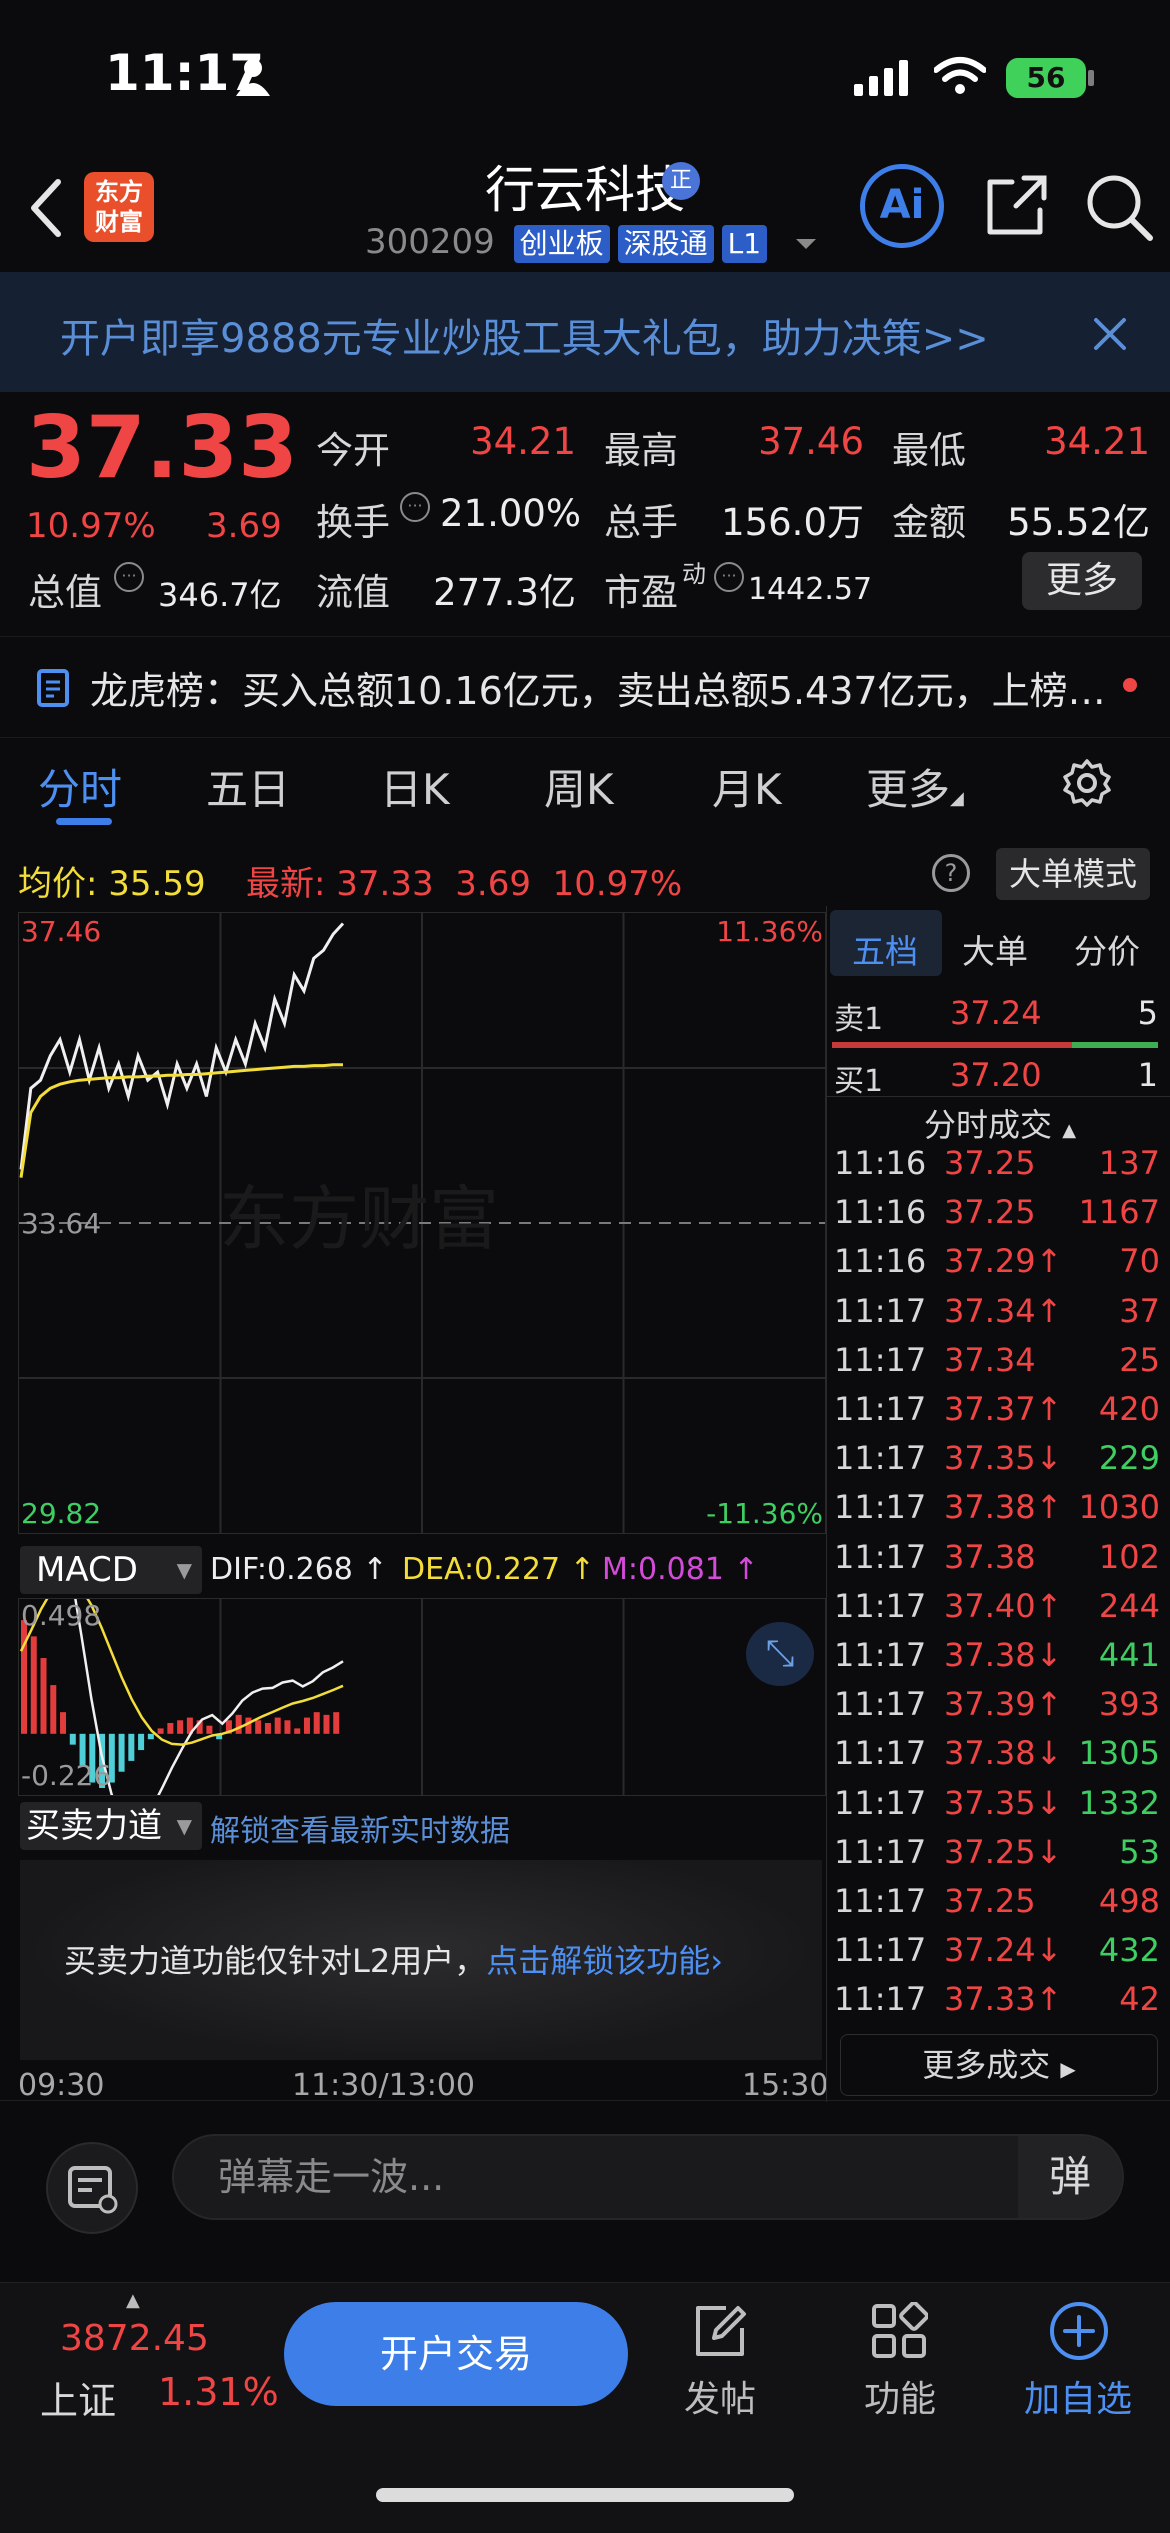  Describe the element at coordinates (353, 522) in the screenshot. I see `turnover-label: 换手` at that location.